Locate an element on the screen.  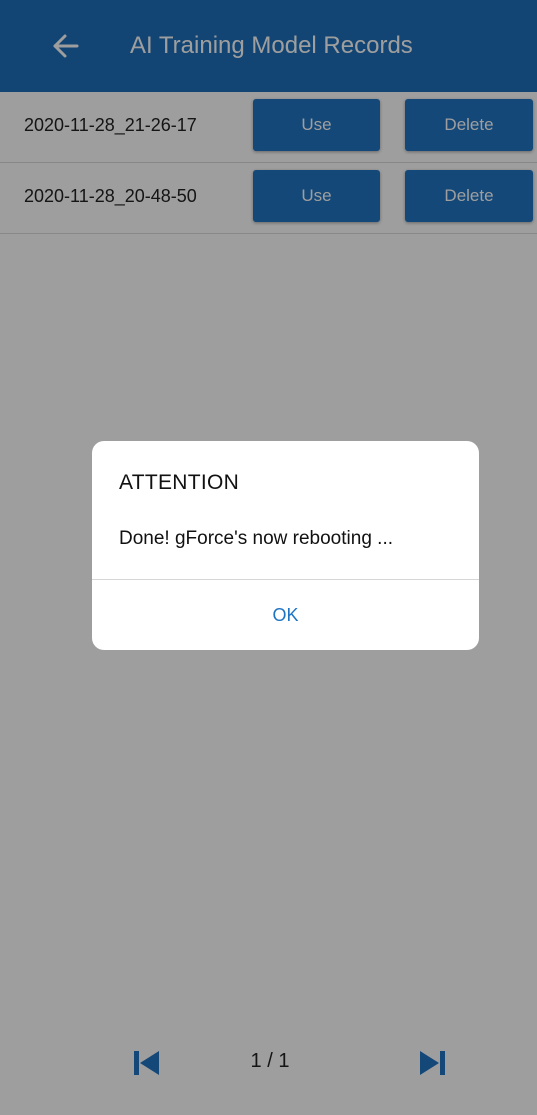
dialog-title: ATTENTION is located at coordinates (179, 482).